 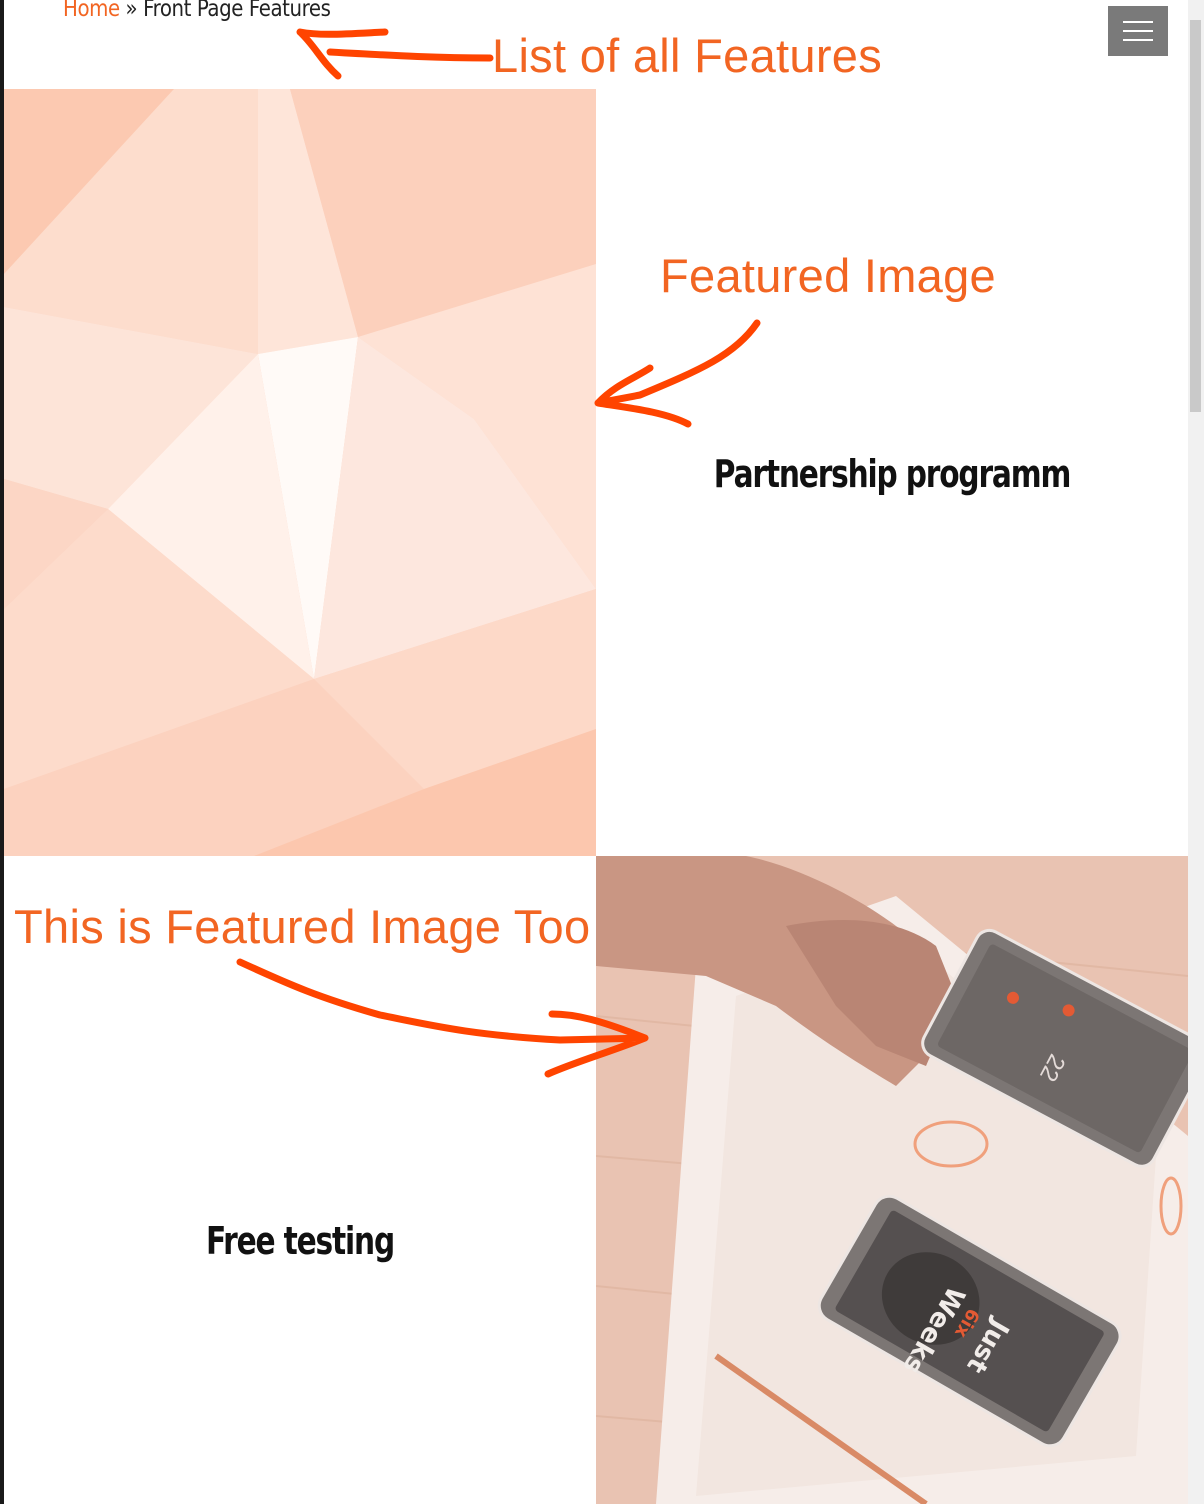 What do you see at coordinates (677, 373) in the screenshot?
I see `arrow-to-featured-image` at bounding box center [677, 373].